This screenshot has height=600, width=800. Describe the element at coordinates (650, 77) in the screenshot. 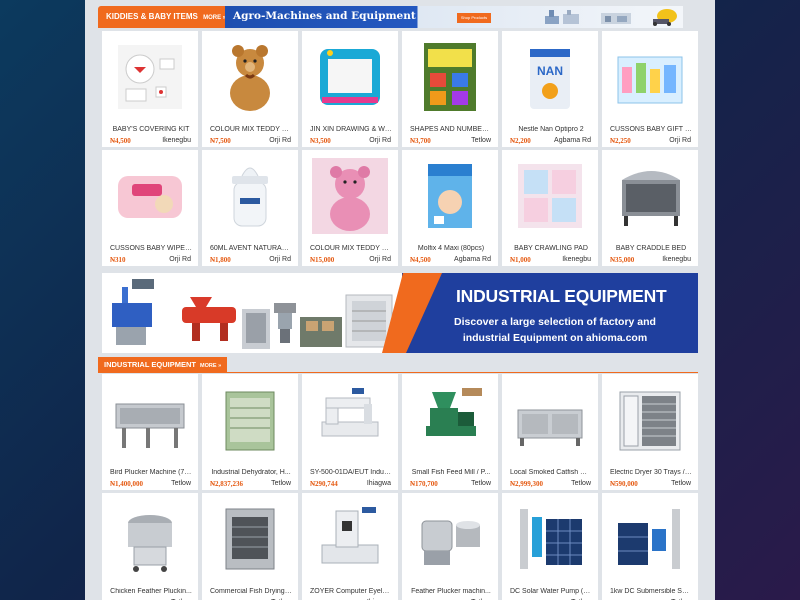

I see `gift-pack-icon` at that location.